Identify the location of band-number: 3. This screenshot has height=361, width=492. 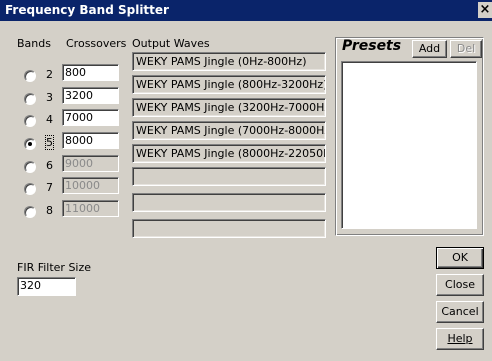
(49, 97).